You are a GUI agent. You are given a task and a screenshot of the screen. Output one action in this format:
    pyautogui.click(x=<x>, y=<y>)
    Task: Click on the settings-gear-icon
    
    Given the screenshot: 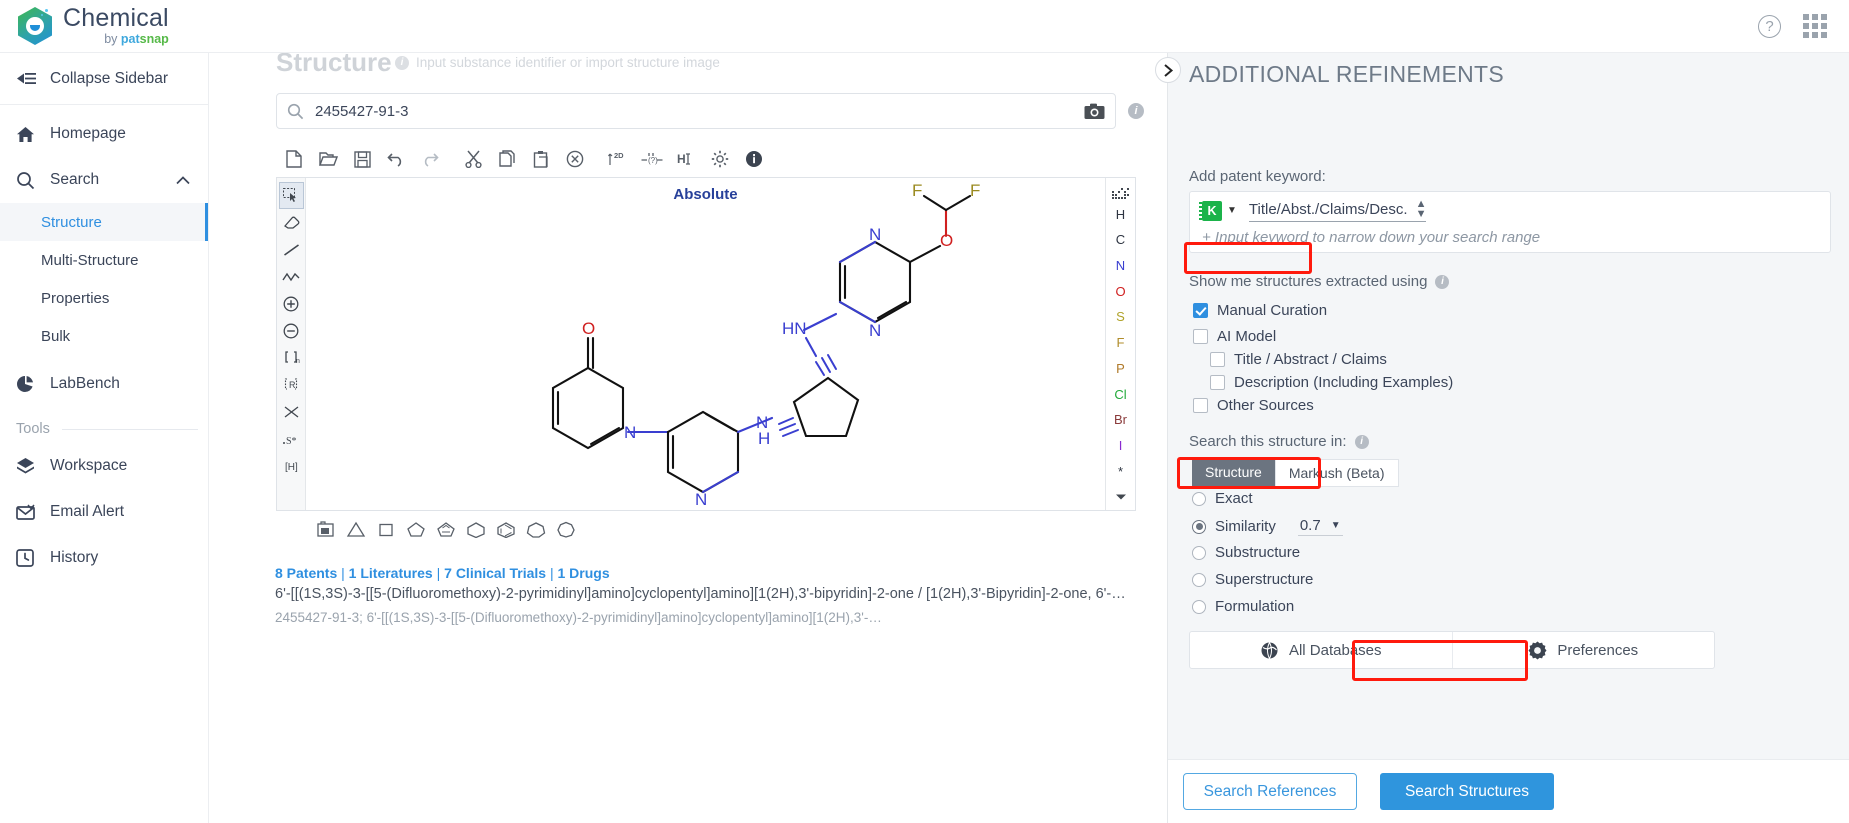 What is the action you would take?
    pyautogui.click(x=720, y=159)
    